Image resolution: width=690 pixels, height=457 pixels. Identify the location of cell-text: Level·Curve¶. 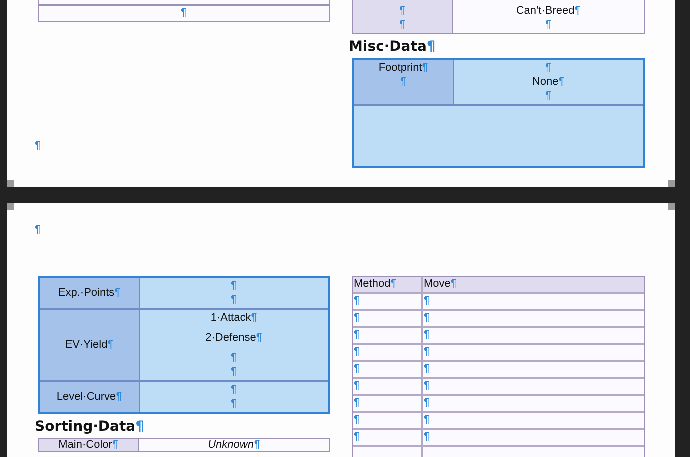
(89, 397).